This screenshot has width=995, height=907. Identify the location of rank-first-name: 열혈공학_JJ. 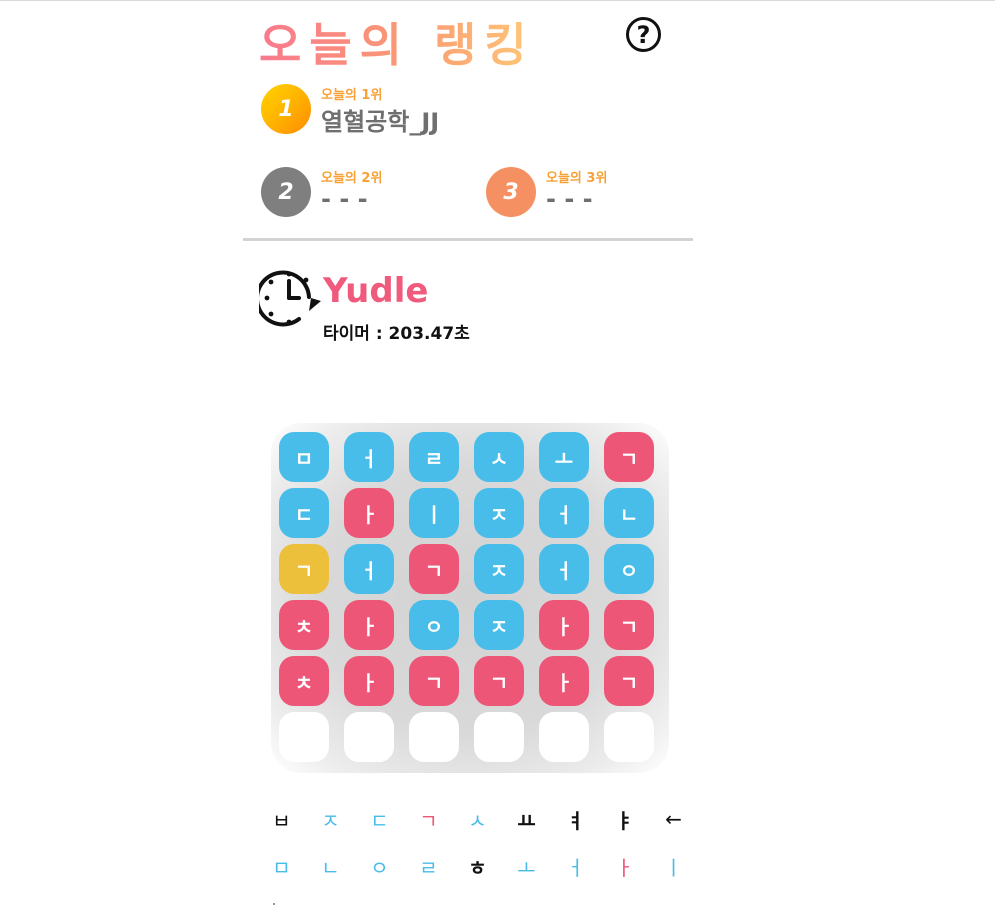
(380, 122).